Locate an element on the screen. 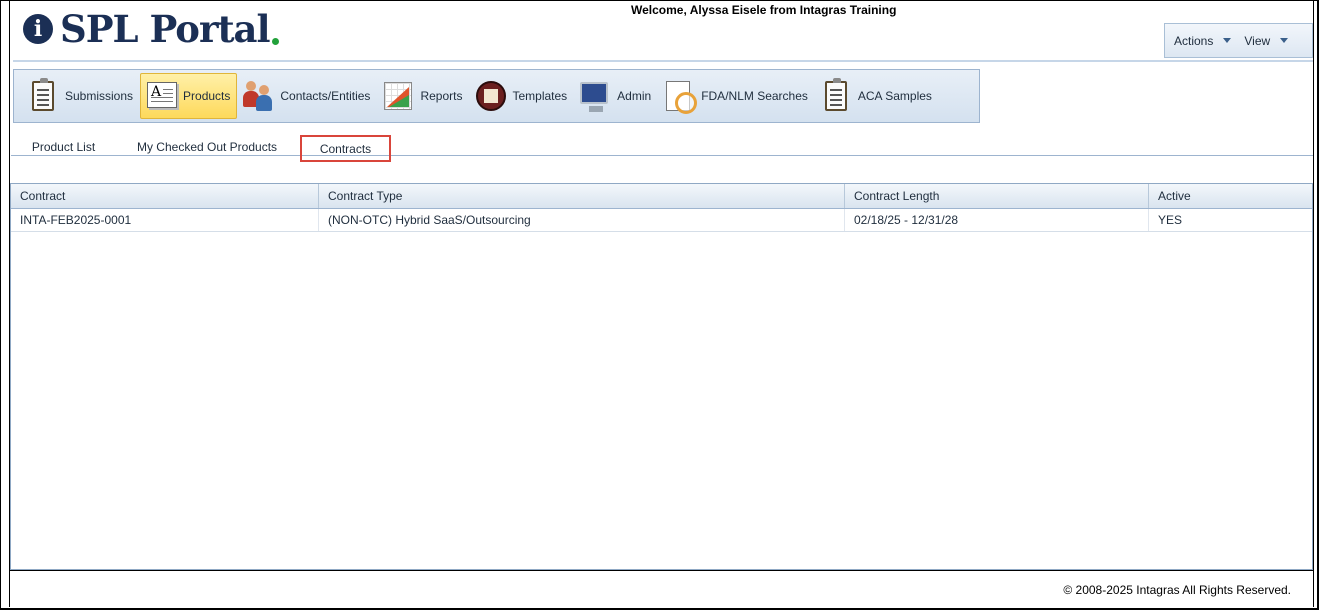 This screenshot has height=610, width=1319. toolbar-fda-nlm-searches: FDA/NLM Searches is located at coordinates (736, 96).